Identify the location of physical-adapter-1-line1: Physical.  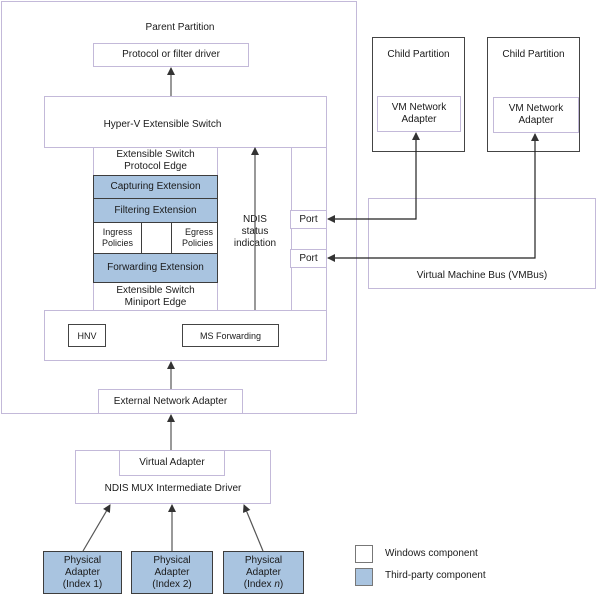
(82, 560).